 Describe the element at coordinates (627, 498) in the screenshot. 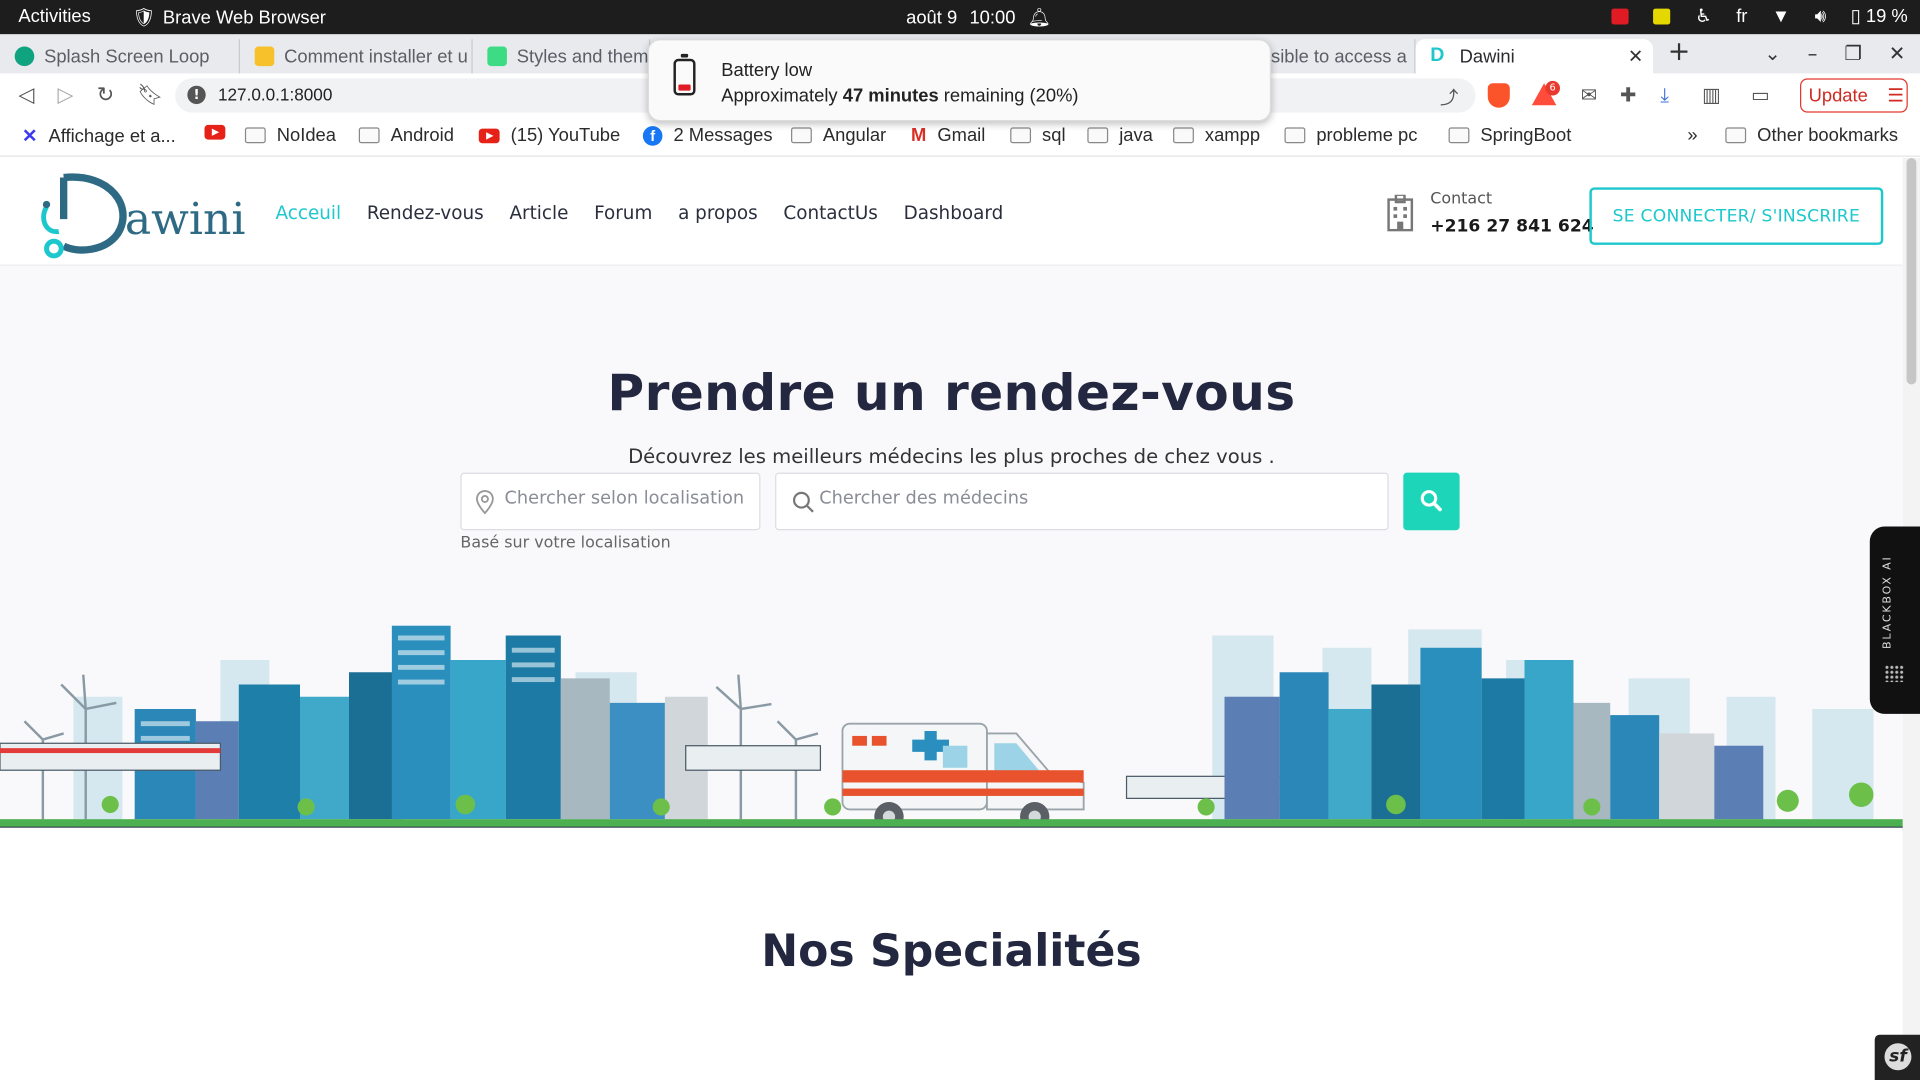

I see `location-search-input` at that location.